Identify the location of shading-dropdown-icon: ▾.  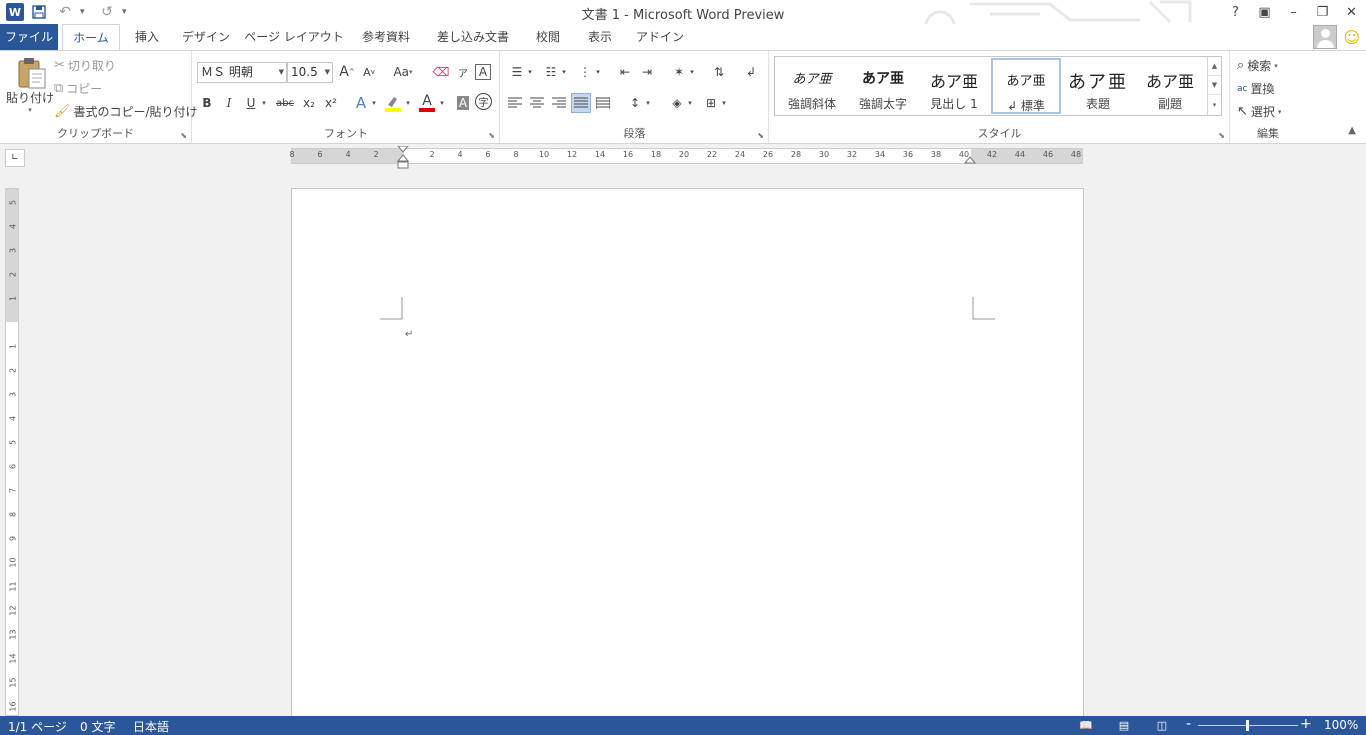
(690, 103).